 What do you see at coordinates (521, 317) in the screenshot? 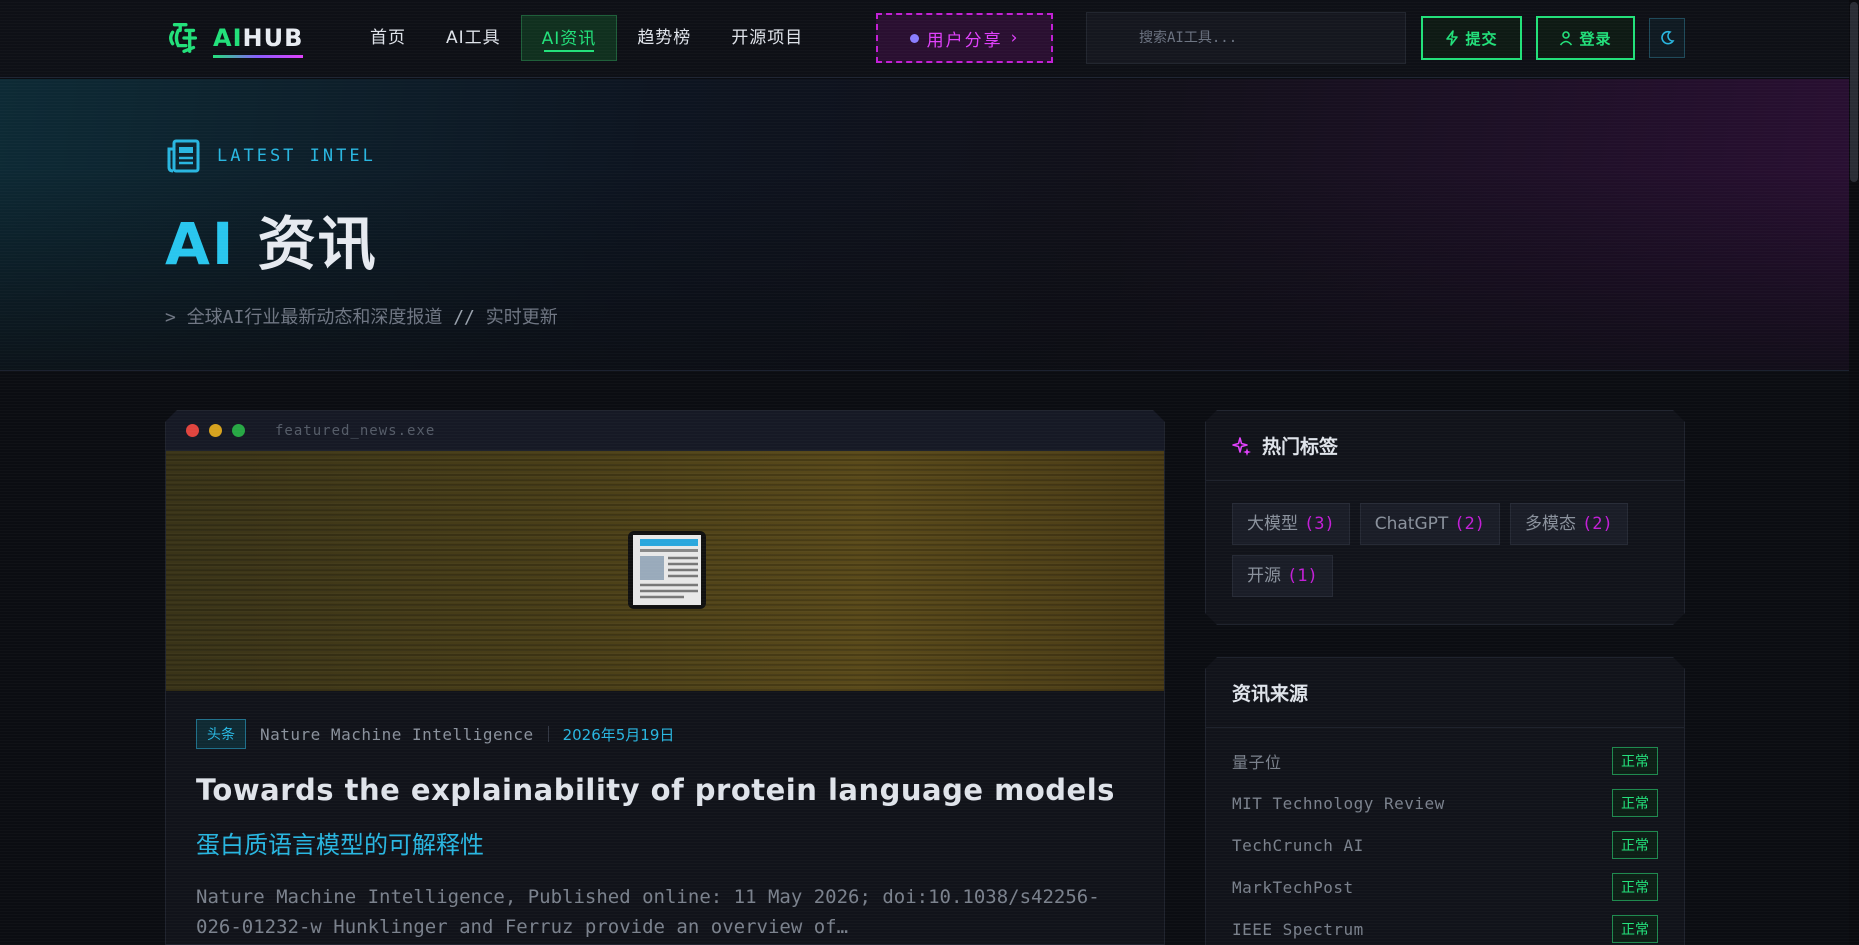
I see `subtitle-tail: 实时更新` at bounding box center [521, 317].